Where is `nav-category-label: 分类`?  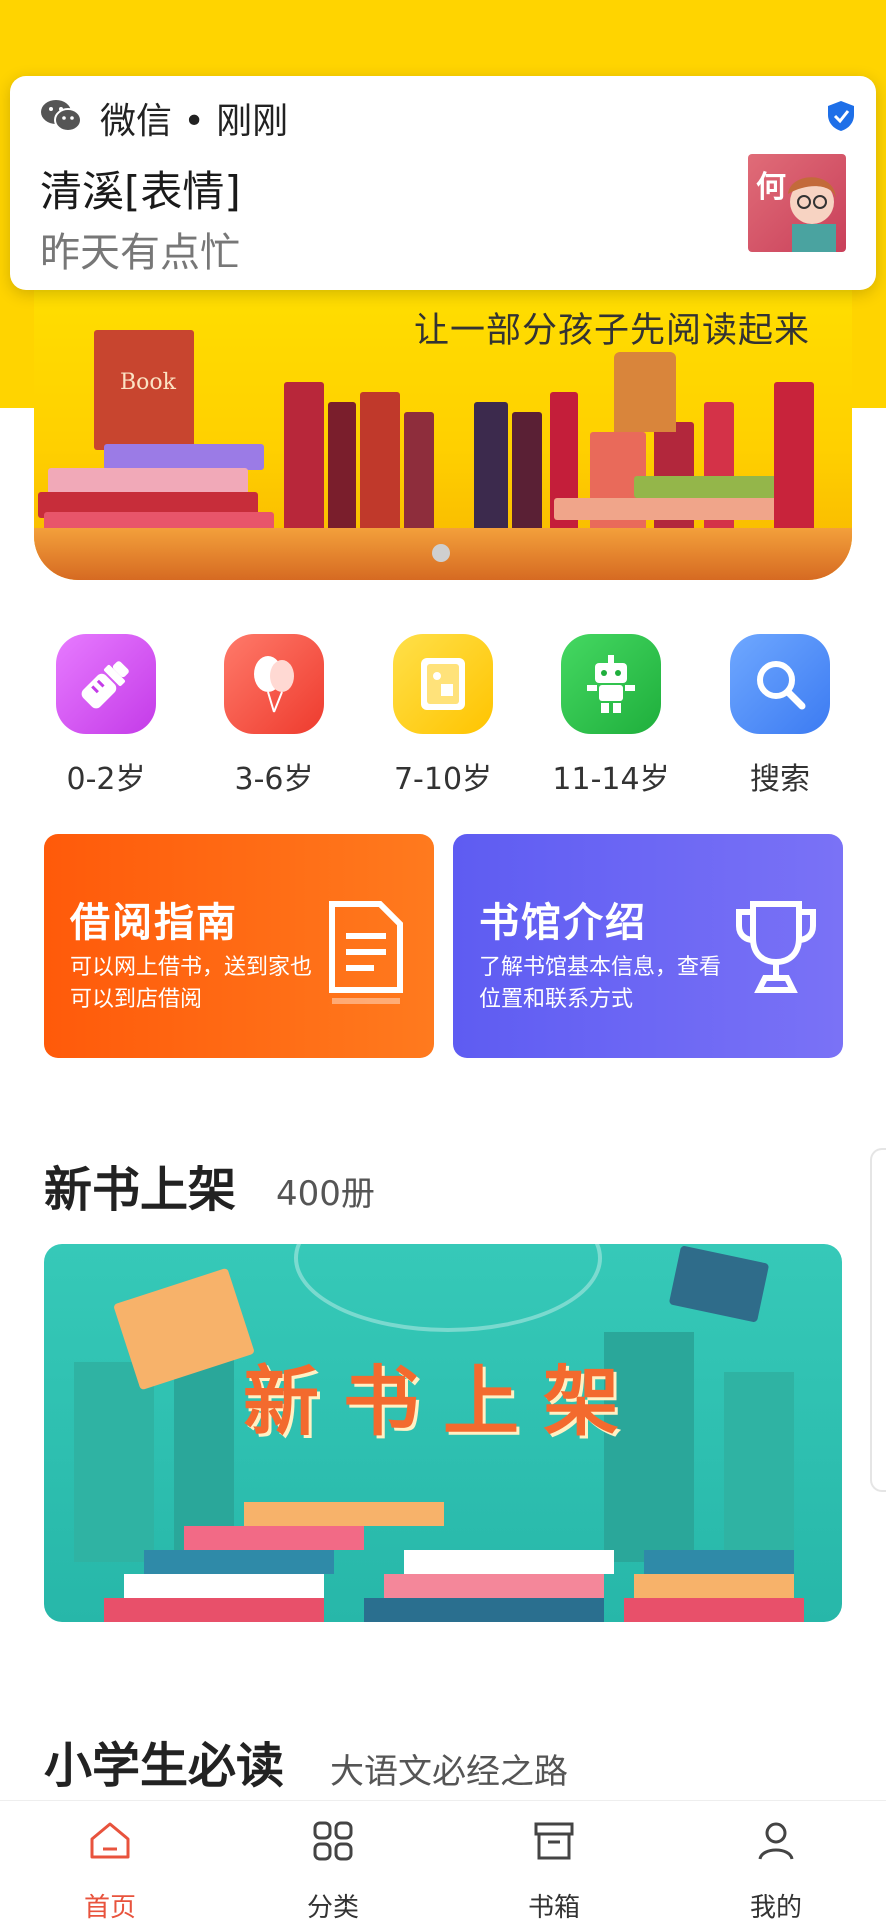 nav-category-label: 分类 is located at coordinates (332, 1908).